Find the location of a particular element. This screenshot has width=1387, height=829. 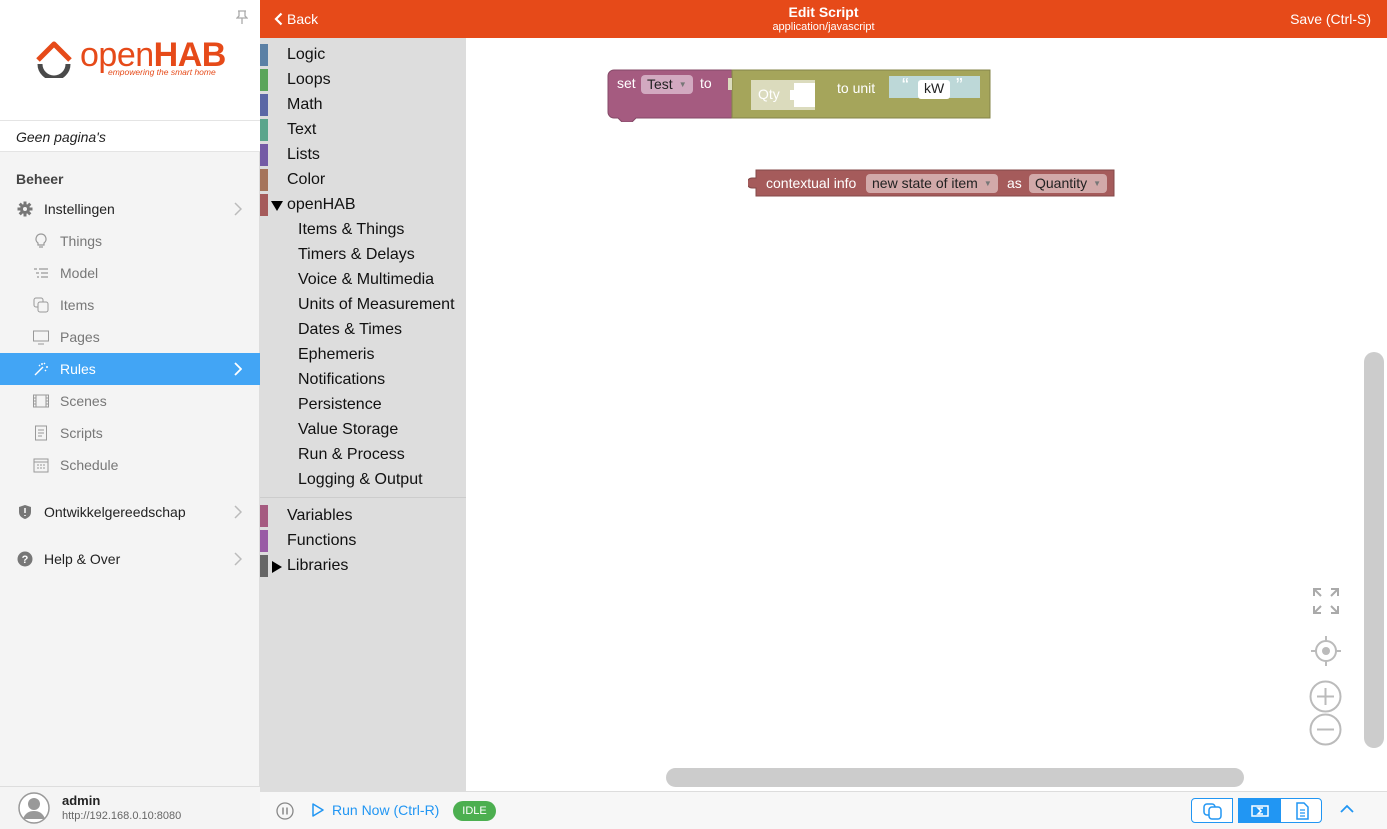

triangle-down-icon is located at coordinates (277, 206).